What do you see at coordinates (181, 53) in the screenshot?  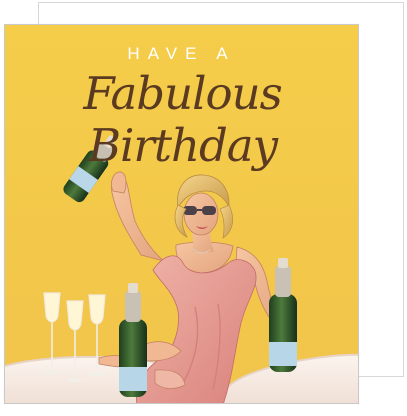 I see `card-headline: HAVE A` at bounding box center [181, 53].